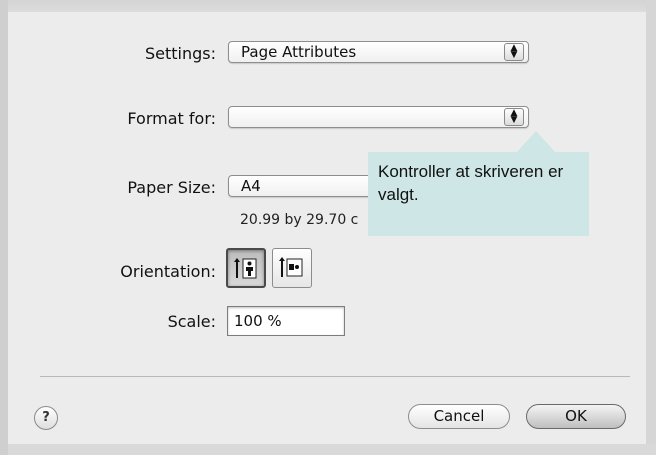 This screenshot has height=455, width=656. I want to click on help-icon: ?, so click(46, 417).